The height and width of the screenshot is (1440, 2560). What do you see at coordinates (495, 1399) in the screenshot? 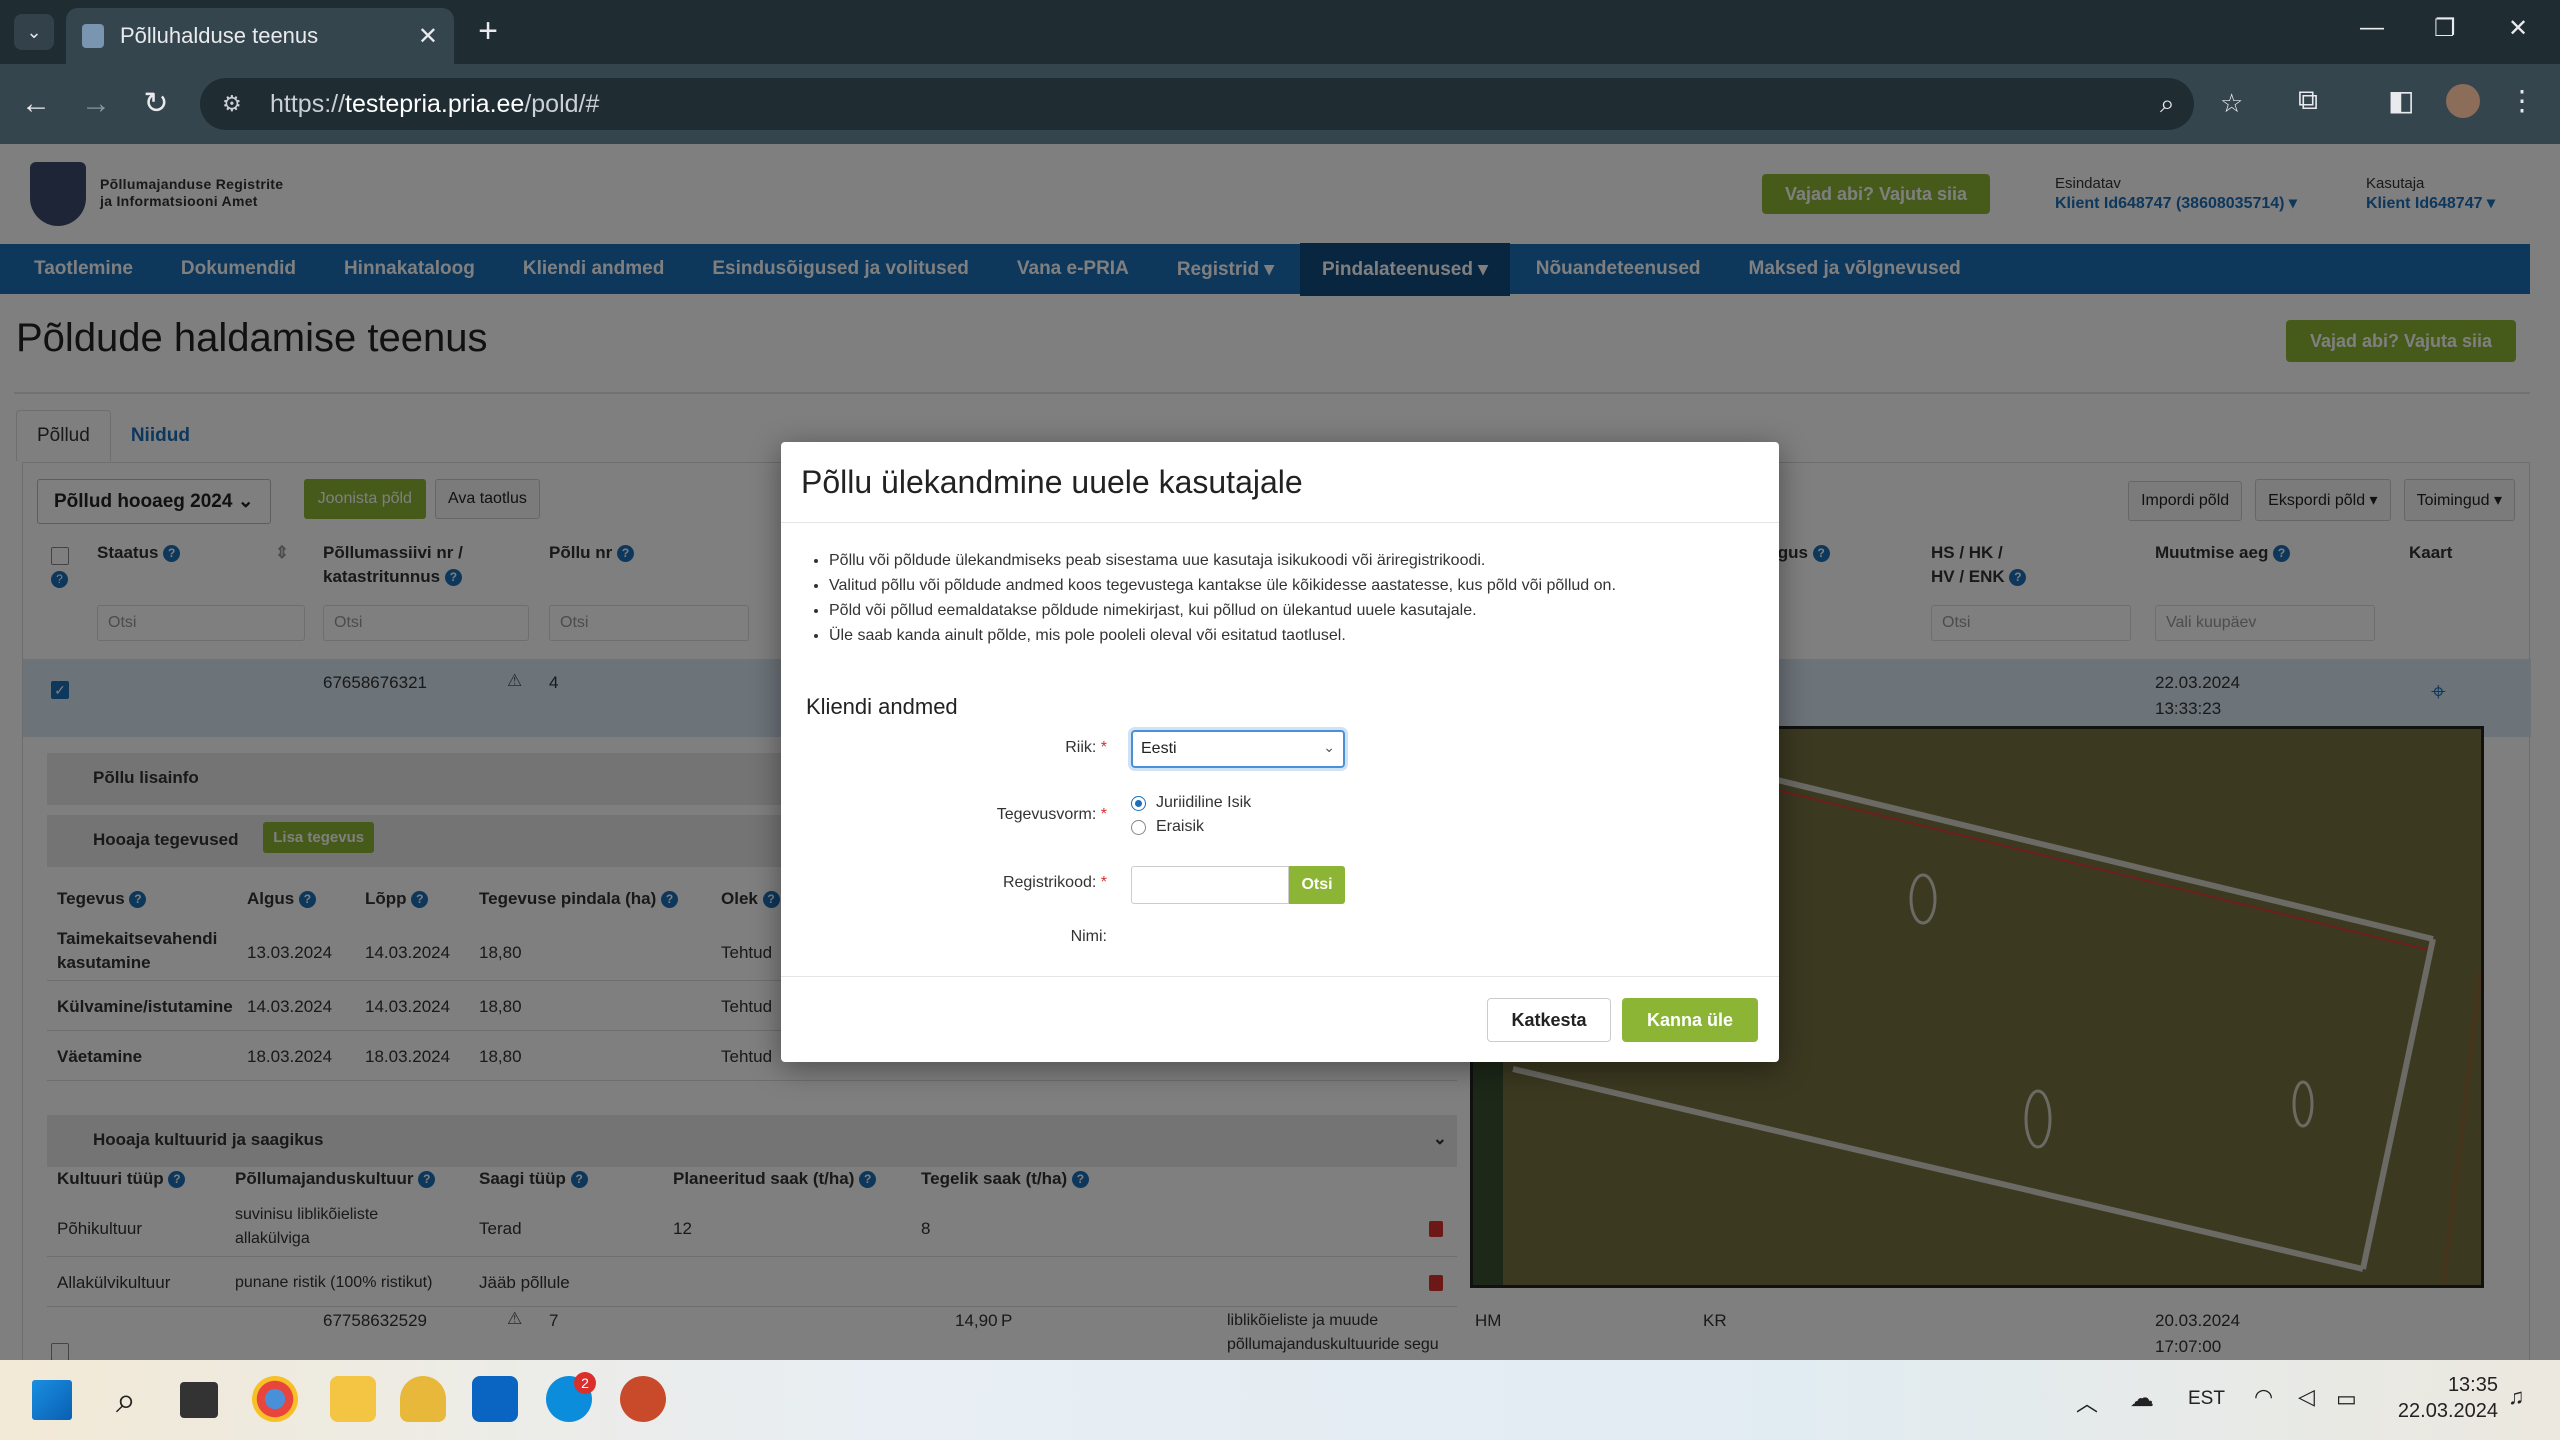
I see `outlook-icon` at bounding box center [495, 1399].